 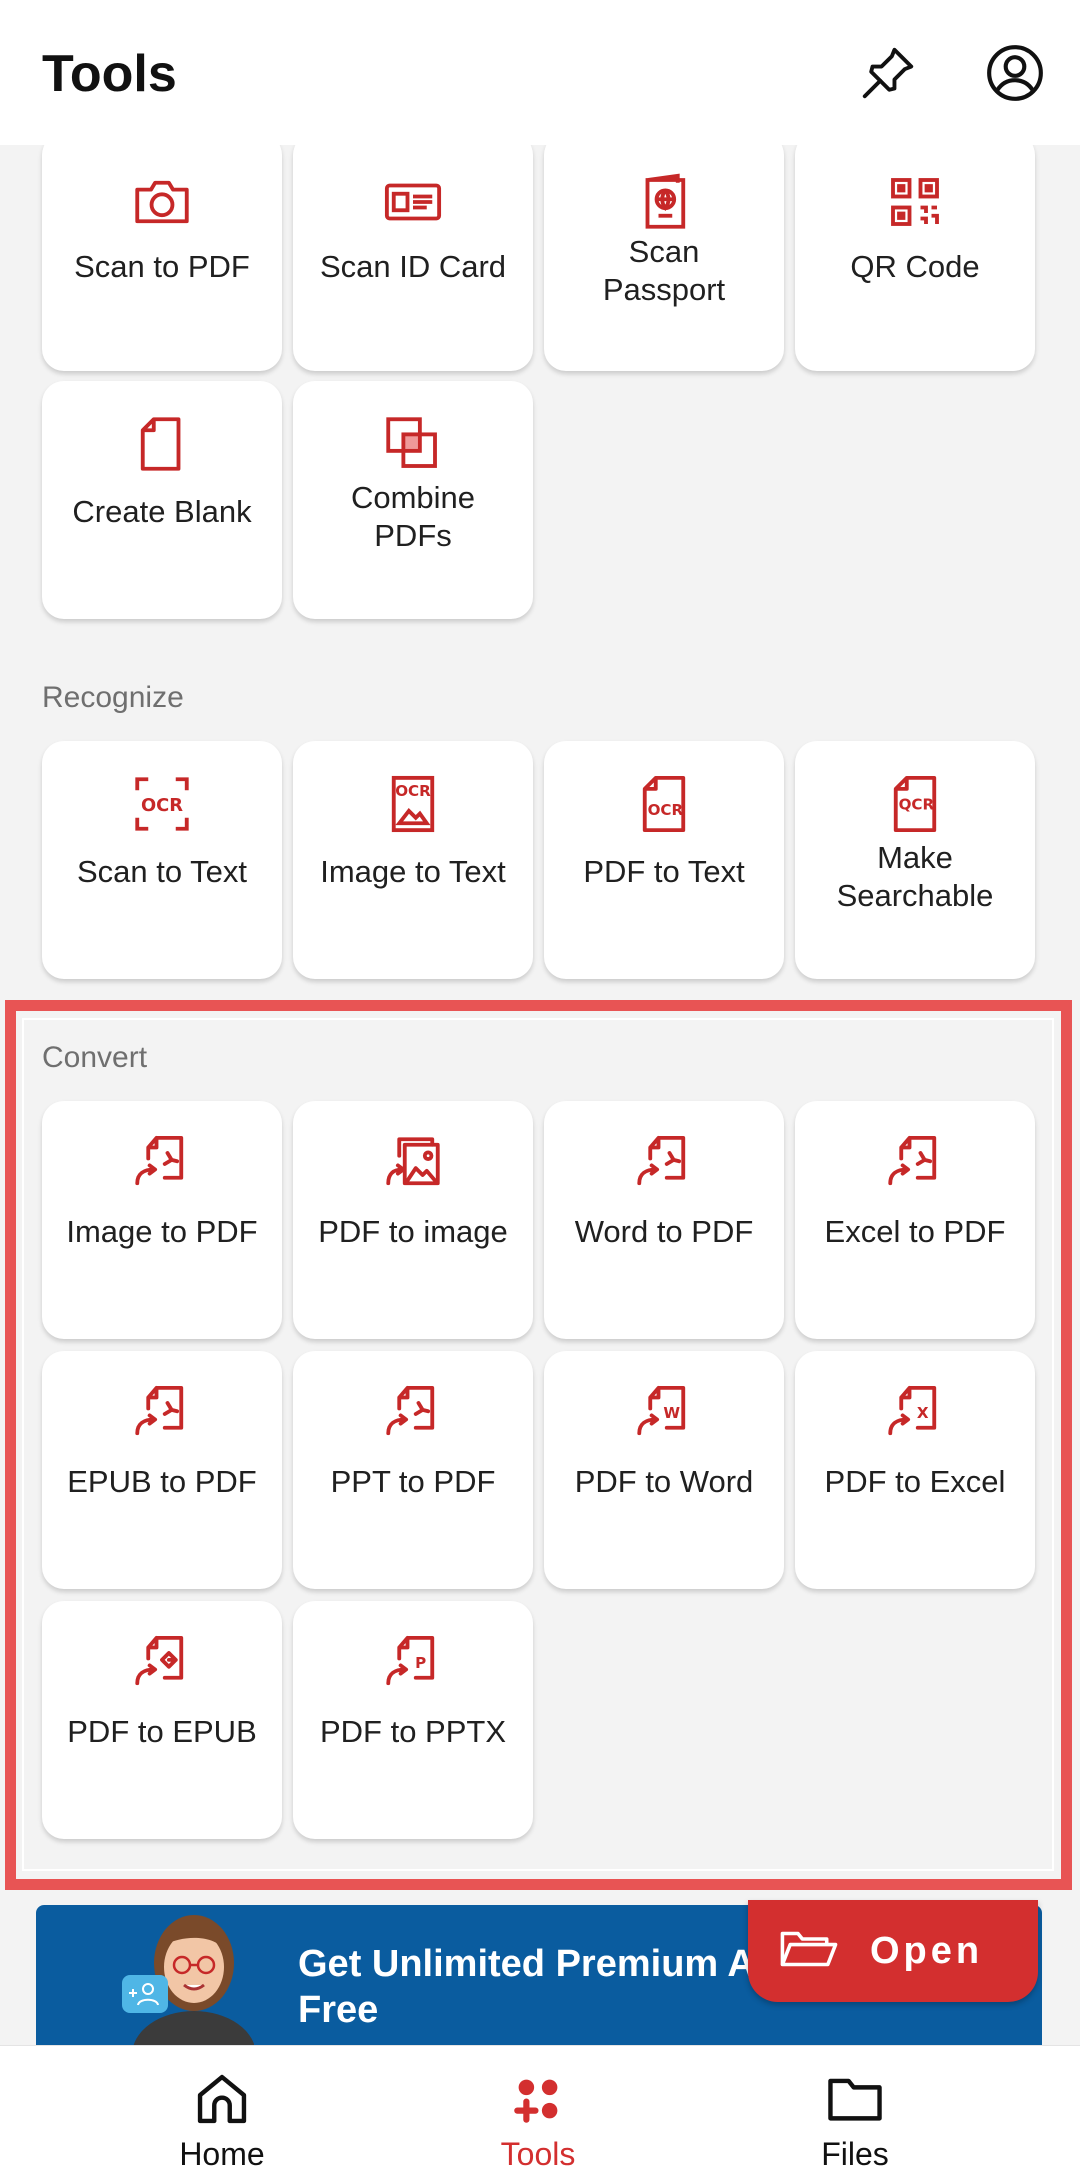 I want to click on tool-card-scan-to-pdf: Scan to PDF, so click(x=162, y=258).